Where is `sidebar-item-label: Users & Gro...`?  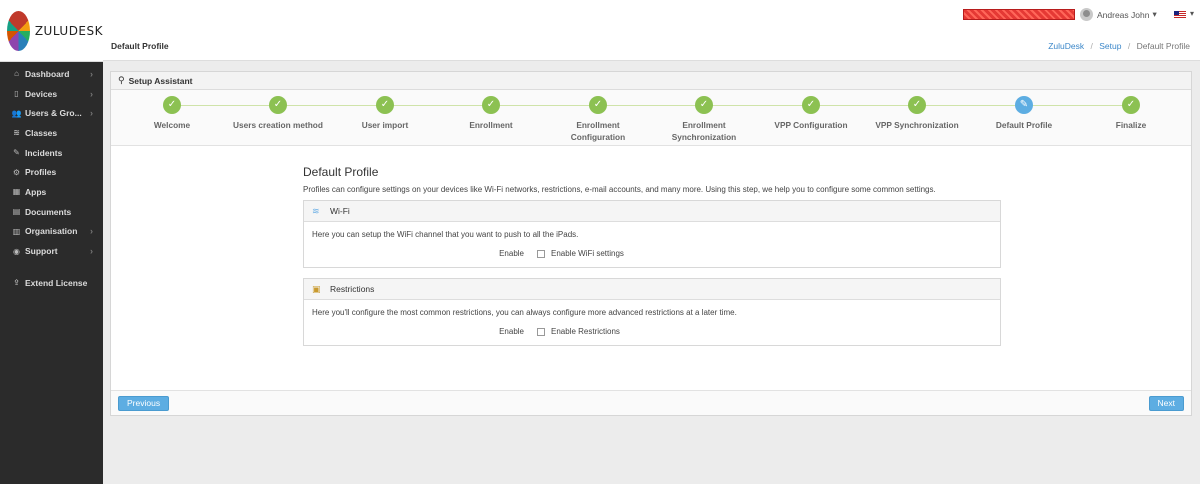
sidebar-item-label: Users & Gro... is located at coordinates (53, 113).